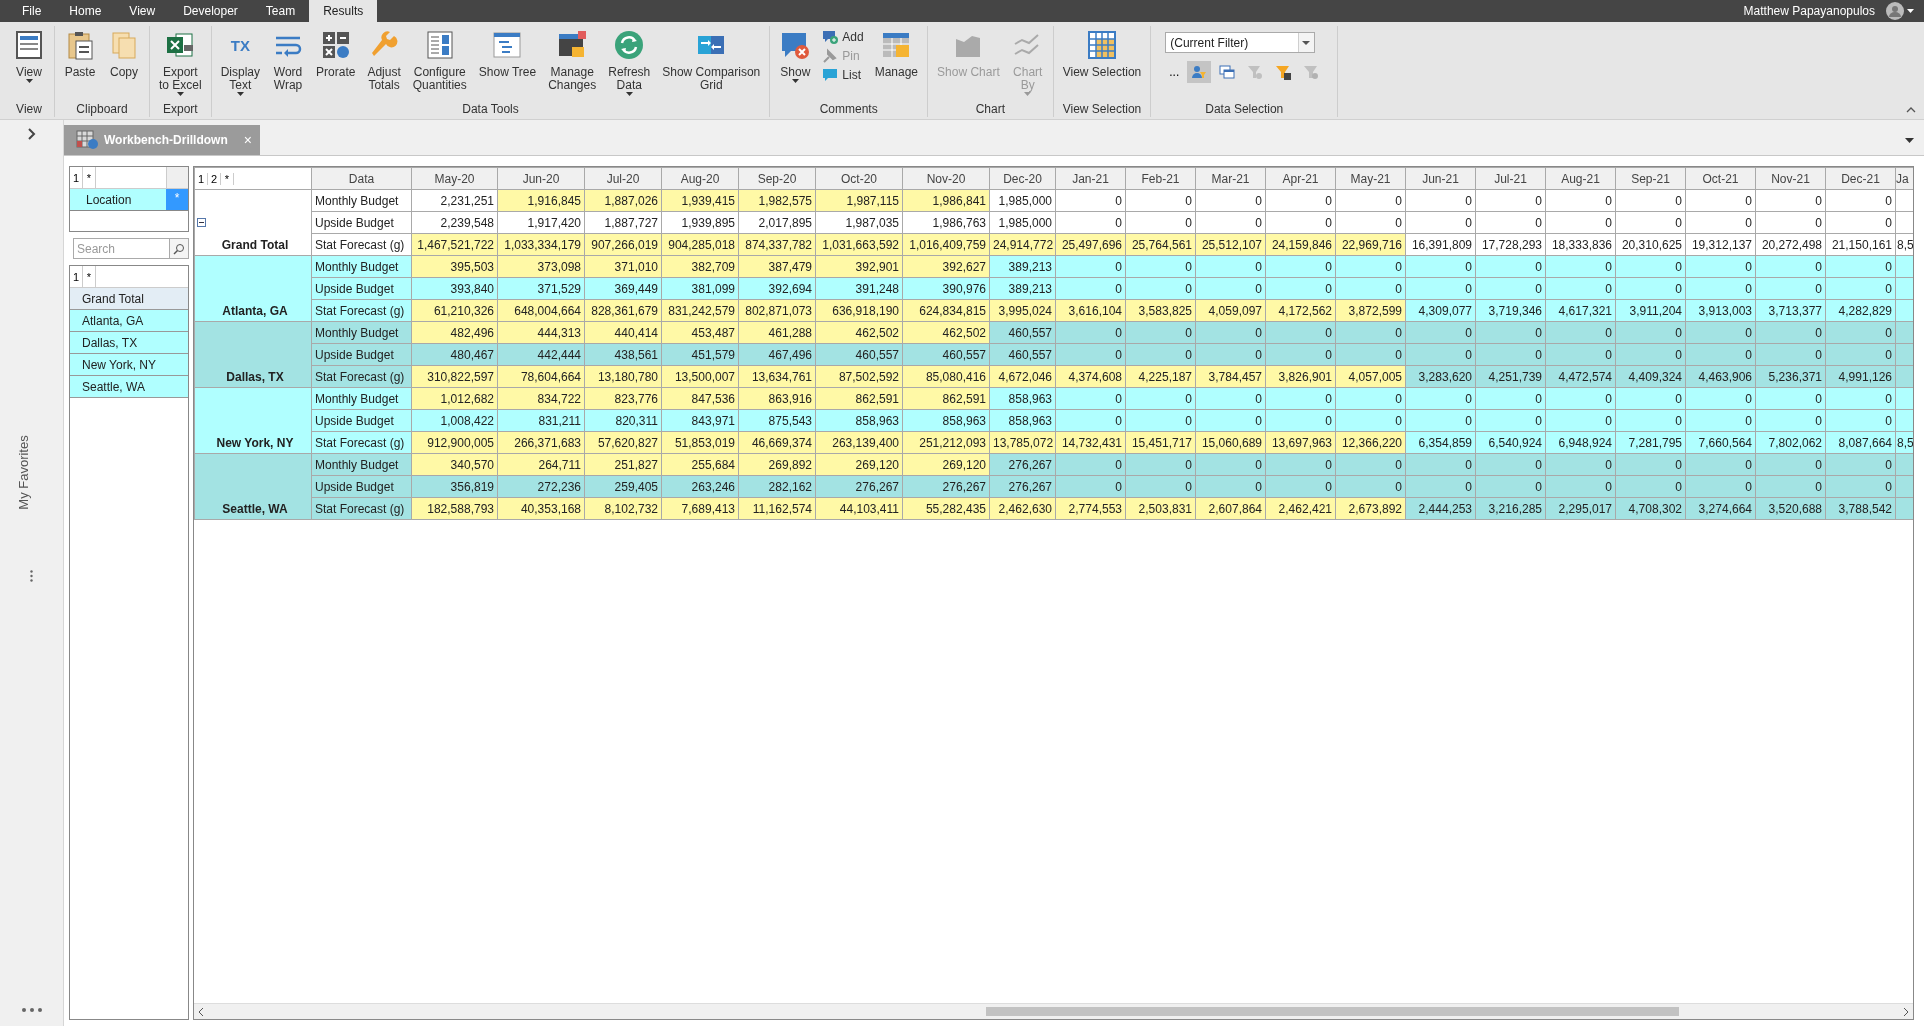  Describe the element at coordinates (507, 63) in the screenshot. I see `ribbon-button: Show Tree` at that location.